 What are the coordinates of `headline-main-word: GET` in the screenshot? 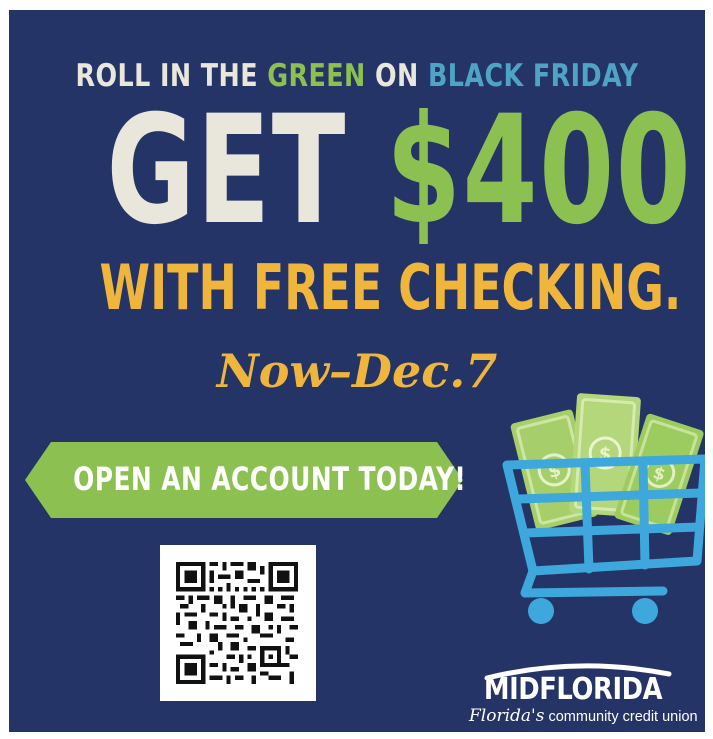 It's located at (246, 171).